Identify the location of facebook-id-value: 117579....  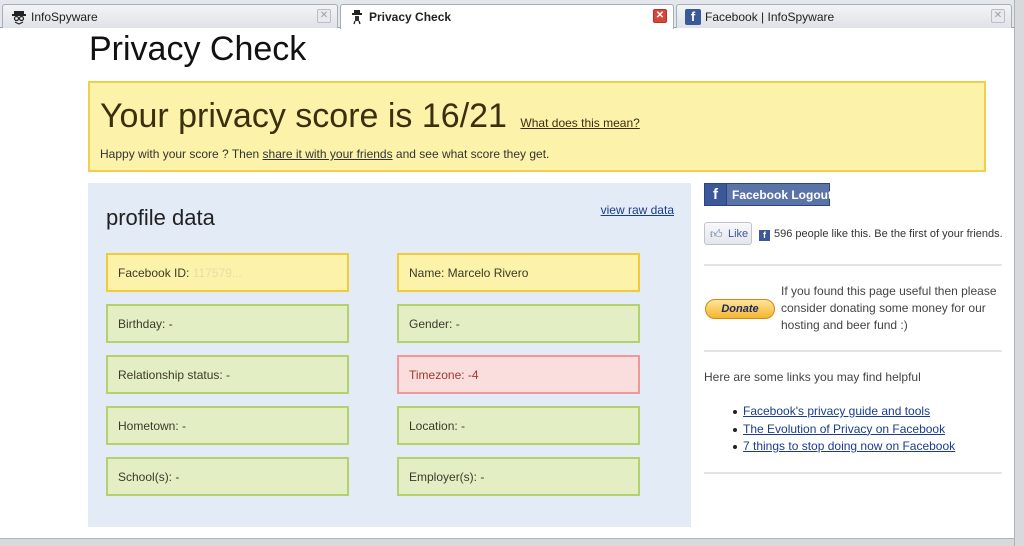
(217, 273).